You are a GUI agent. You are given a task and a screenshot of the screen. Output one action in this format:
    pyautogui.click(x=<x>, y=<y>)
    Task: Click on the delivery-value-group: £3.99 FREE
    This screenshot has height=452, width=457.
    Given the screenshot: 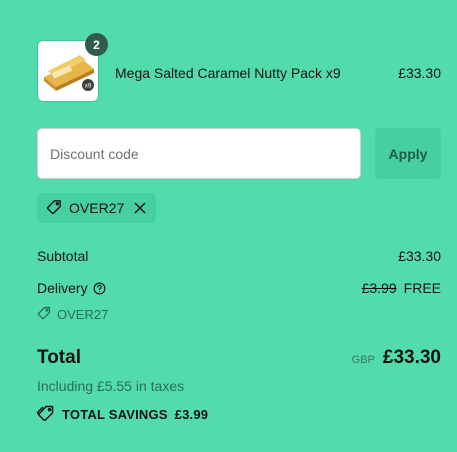 What is the action you would take?
    pyautogui.click(x=401, y=288)
    